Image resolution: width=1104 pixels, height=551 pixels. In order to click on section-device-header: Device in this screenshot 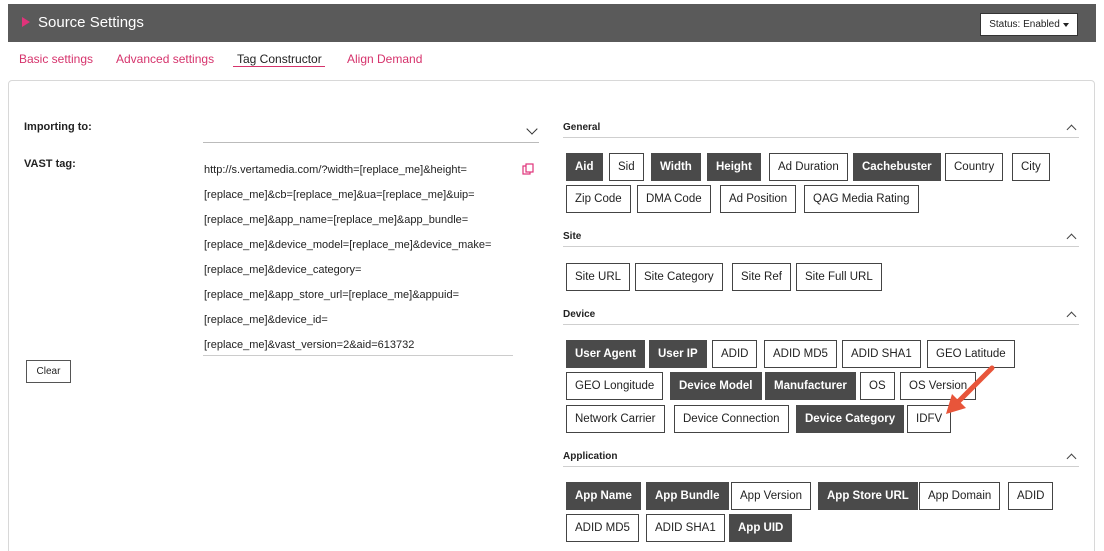, I will do `click(821, 317)`.